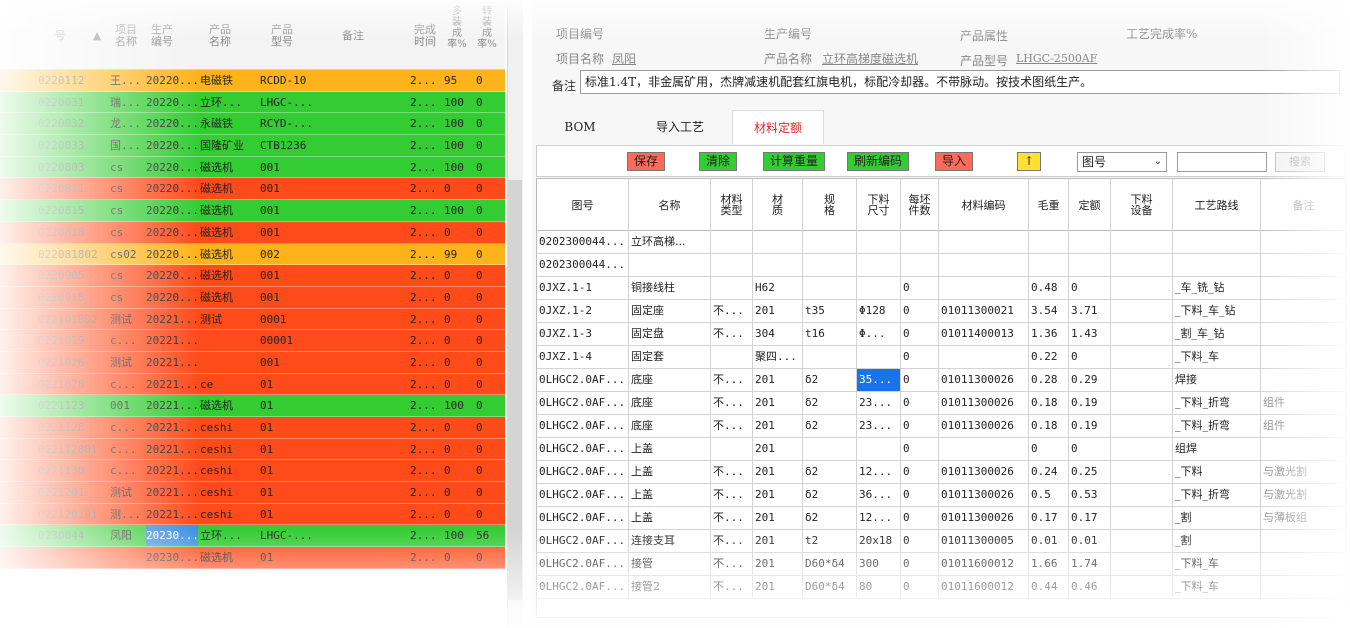  Describe the element at coordinates (1049, 587) in the screenshot. I see `grid-cell: 0.44` at that location.